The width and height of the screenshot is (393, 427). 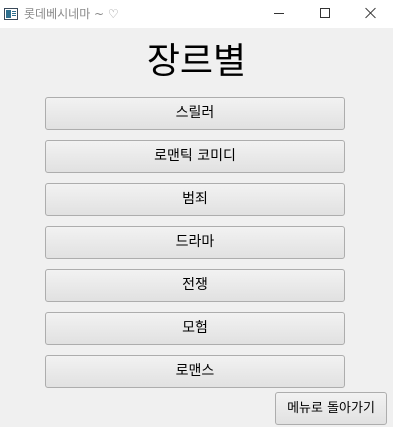 I want to click on app-window-icon, so click(x=11, y=14).